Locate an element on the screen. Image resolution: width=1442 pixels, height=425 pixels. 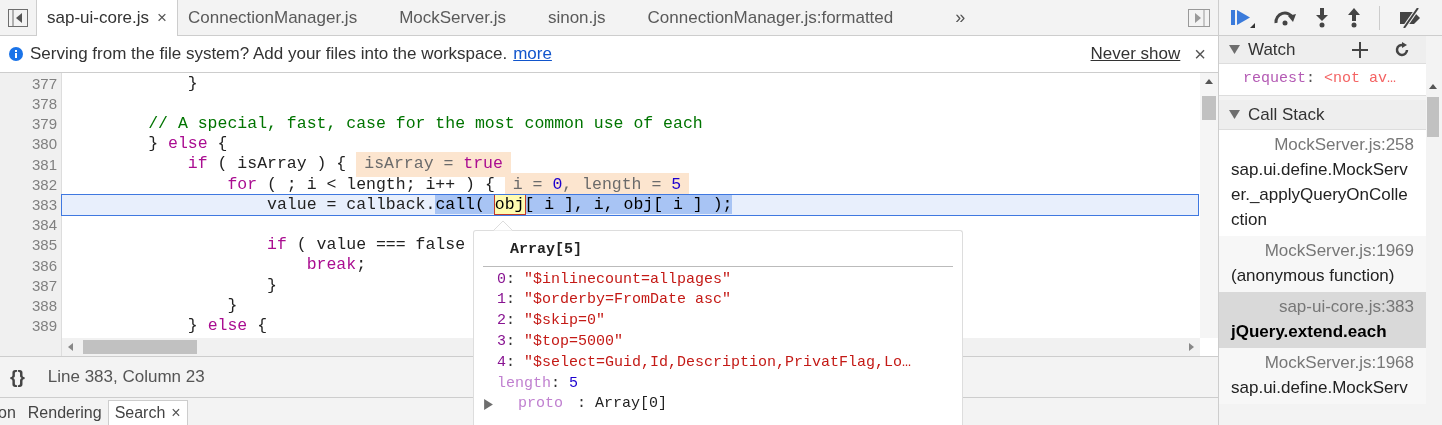
frame-location: MockServer.js:258 is located at coordinates (1343, 145).